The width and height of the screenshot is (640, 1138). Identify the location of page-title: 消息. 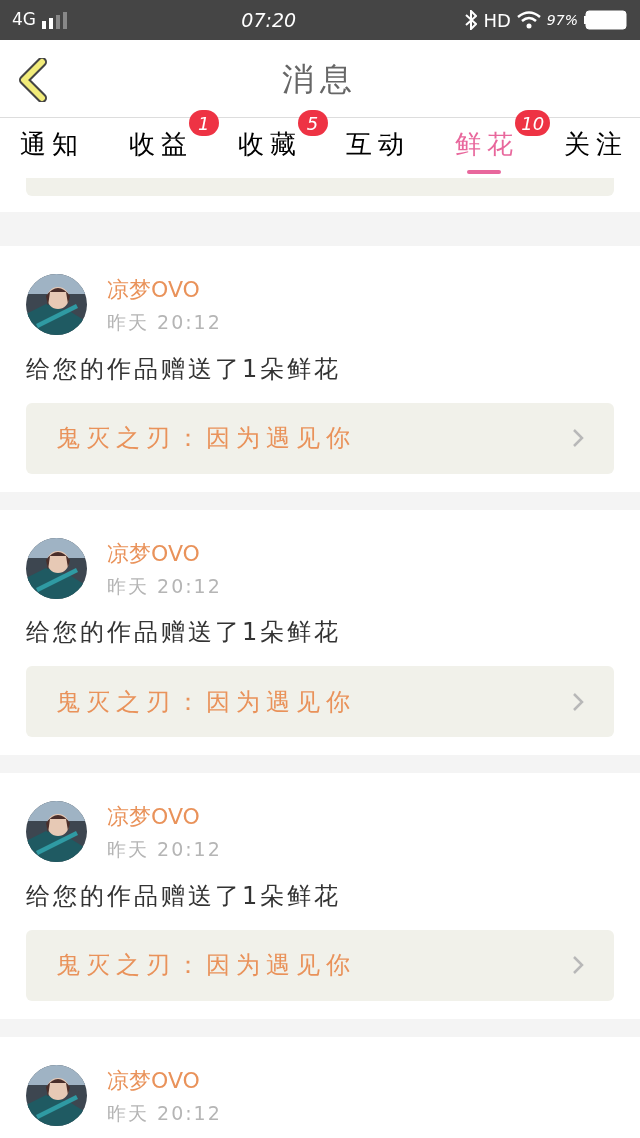
(320, 79).